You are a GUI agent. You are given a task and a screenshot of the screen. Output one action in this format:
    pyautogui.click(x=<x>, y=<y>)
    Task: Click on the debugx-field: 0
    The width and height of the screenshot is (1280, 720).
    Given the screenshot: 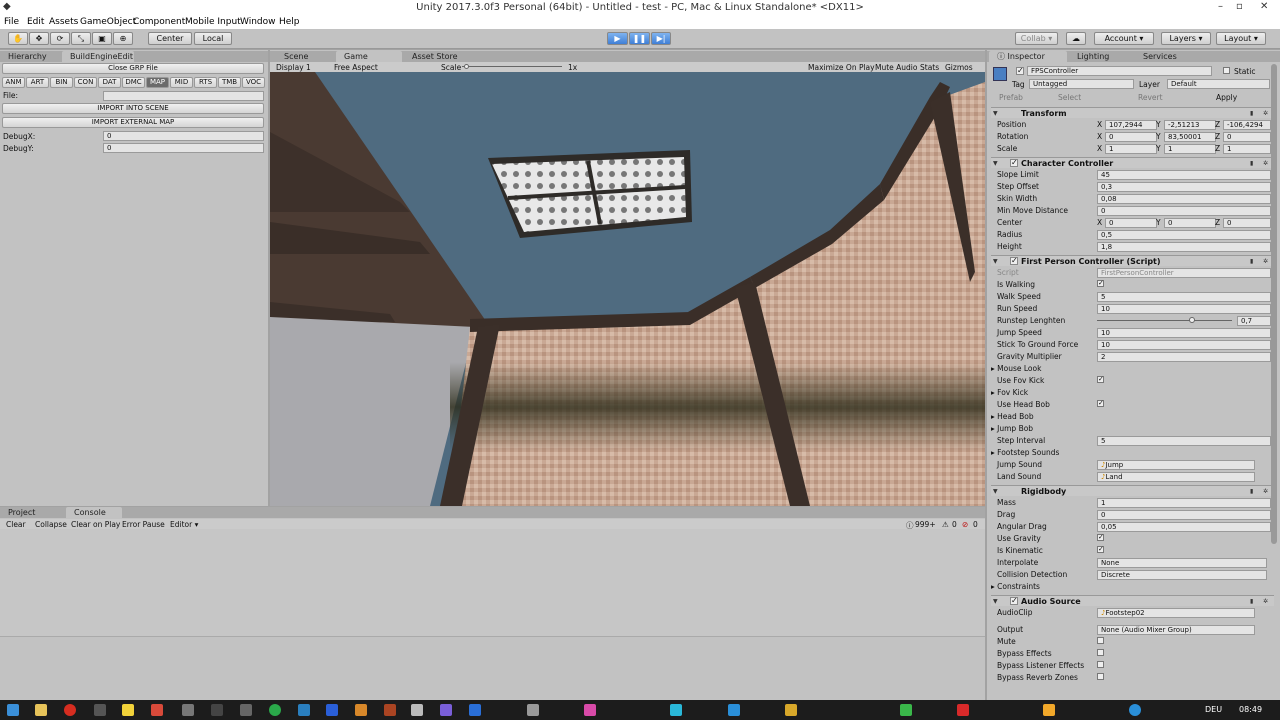 What is the action you would take?
    pyautogui.click(x=183, y=136)
    